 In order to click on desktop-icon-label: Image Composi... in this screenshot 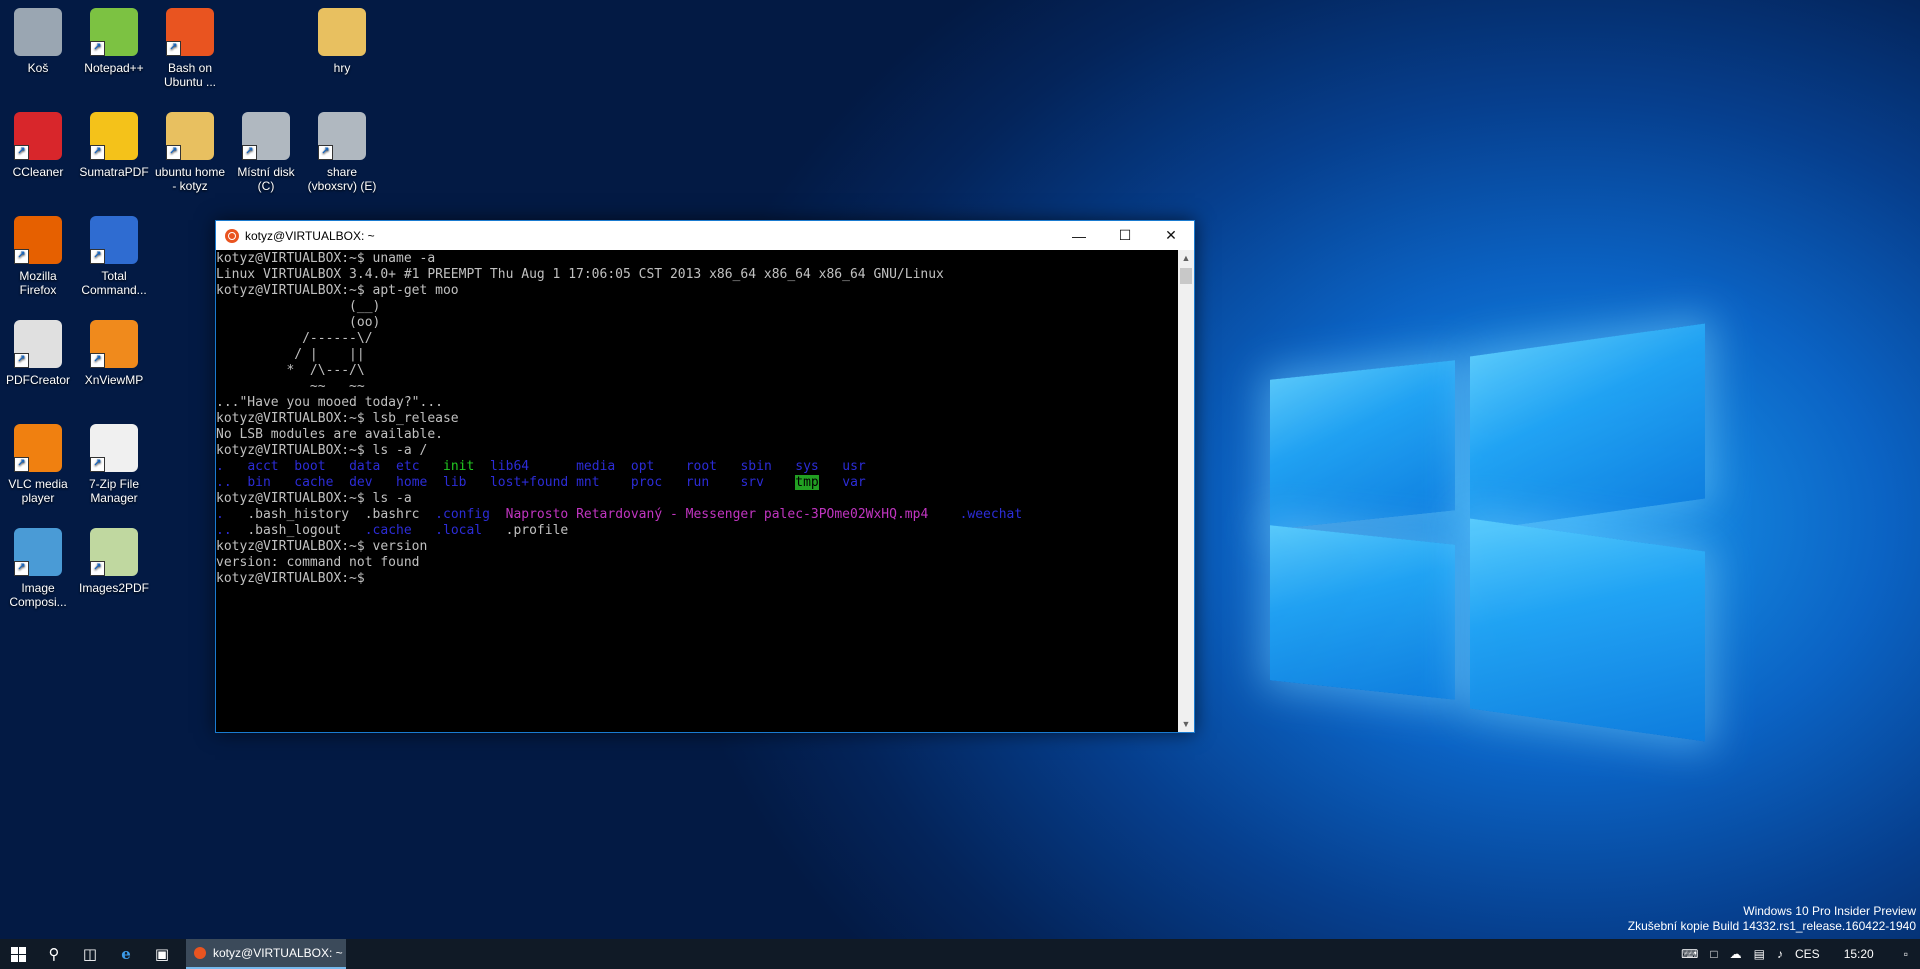, I will do `click(38, 595)`.